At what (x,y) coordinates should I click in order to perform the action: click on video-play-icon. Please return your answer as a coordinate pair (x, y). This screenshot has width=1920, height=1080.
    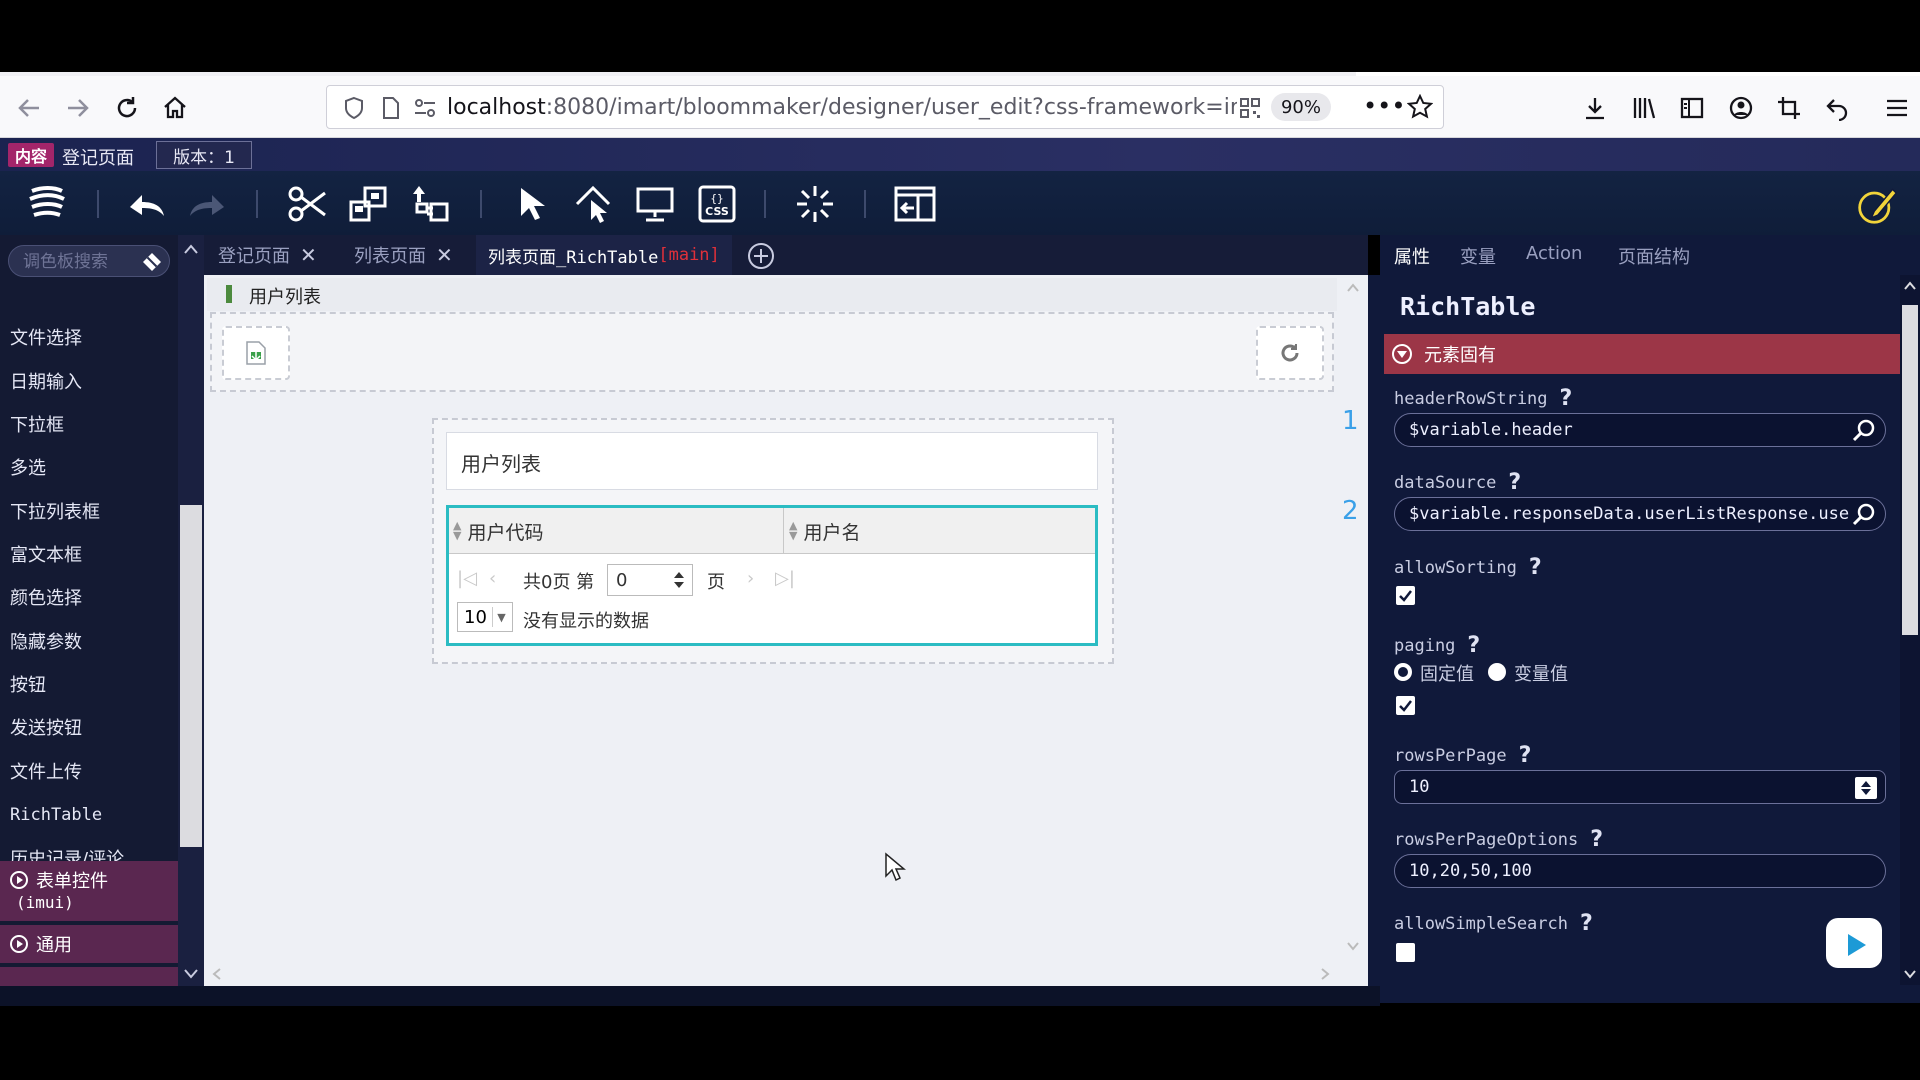
    Looking at the image, I should click on (1854, 943).